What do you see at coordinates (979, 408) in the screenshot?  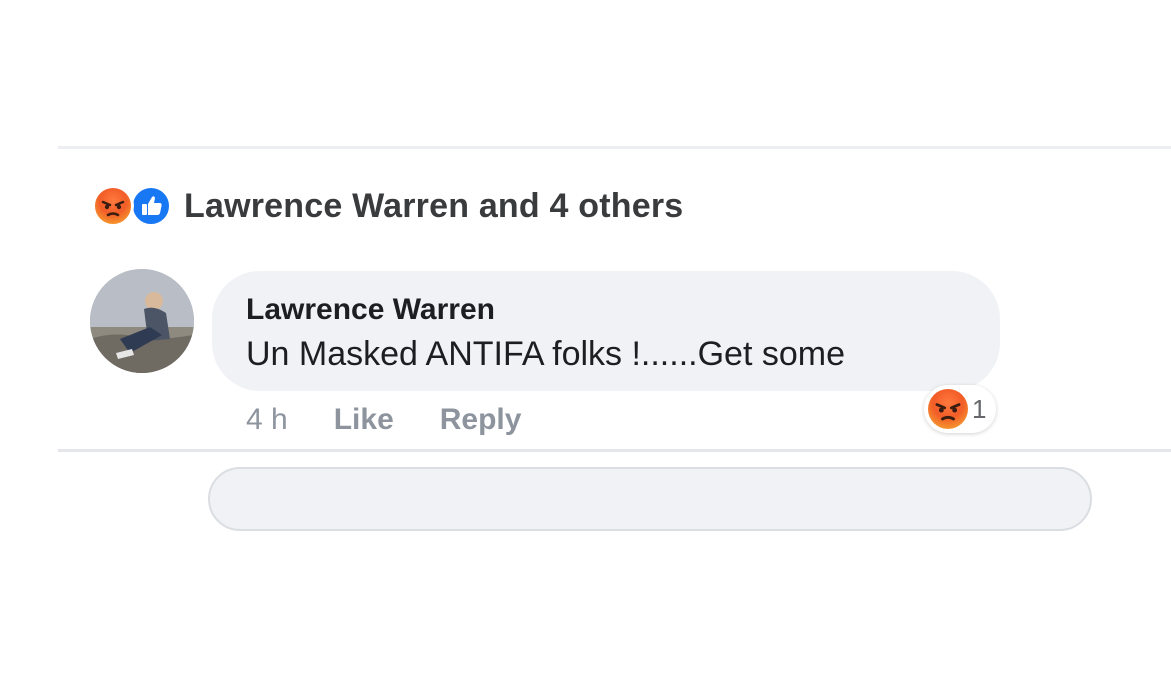 I see `reaction-count: 1` at bounding box center [979, 408].